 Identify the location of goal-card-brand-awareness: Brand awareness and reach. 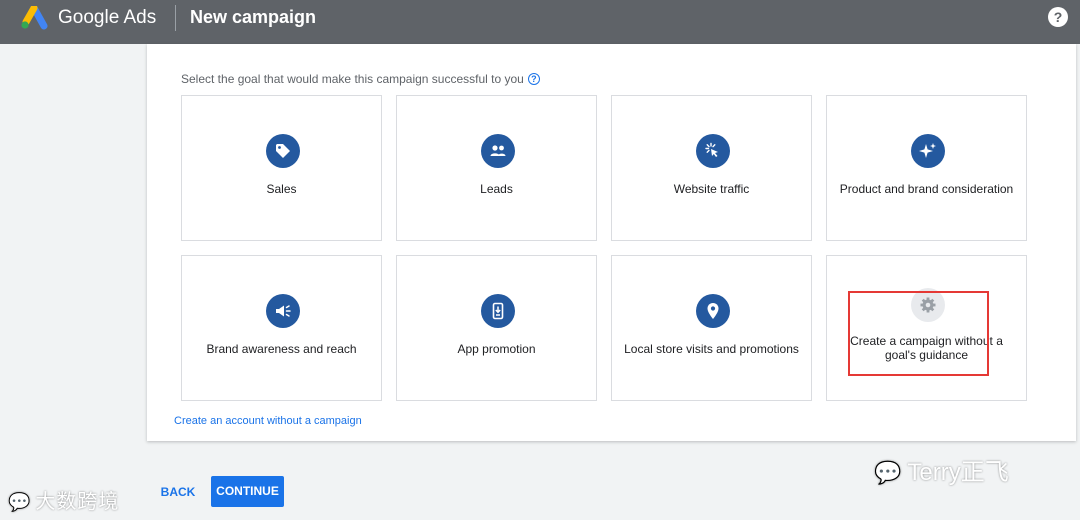
(281, 328).